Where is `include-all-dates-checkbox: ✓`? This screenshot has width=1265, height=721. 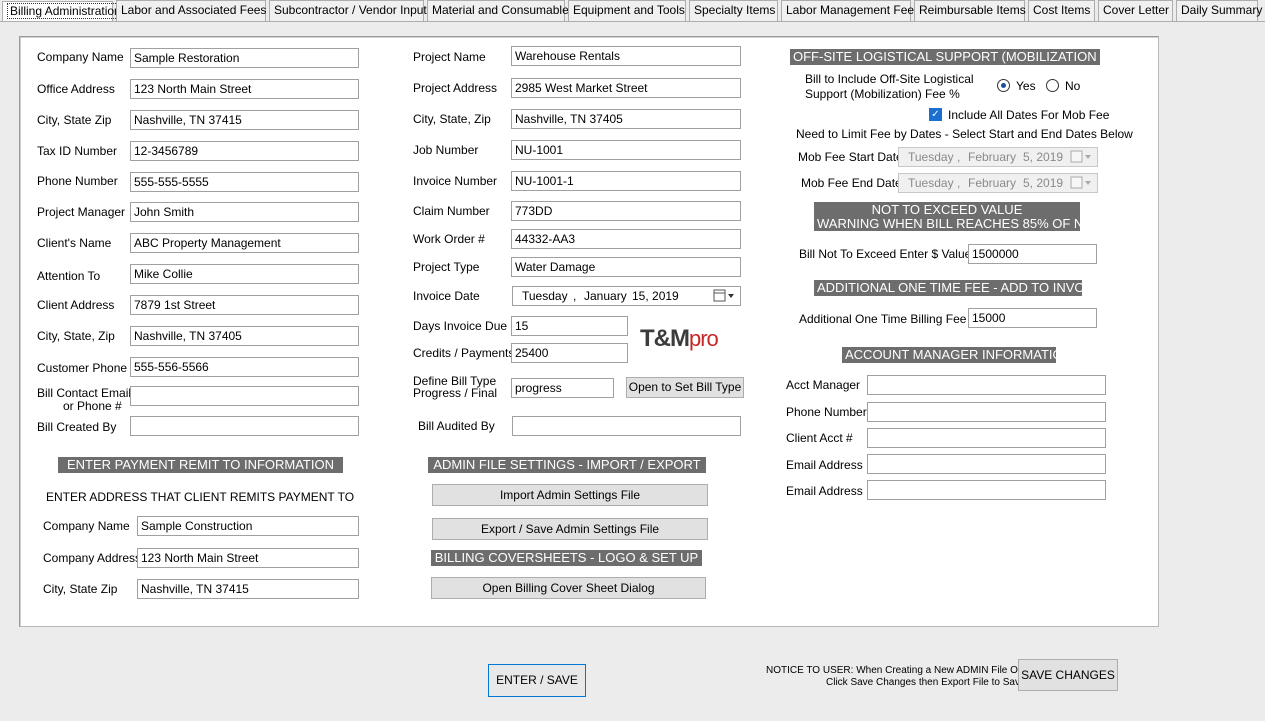 include-all-dates-checkbox: ✓ is located at coordinates (935, 114).